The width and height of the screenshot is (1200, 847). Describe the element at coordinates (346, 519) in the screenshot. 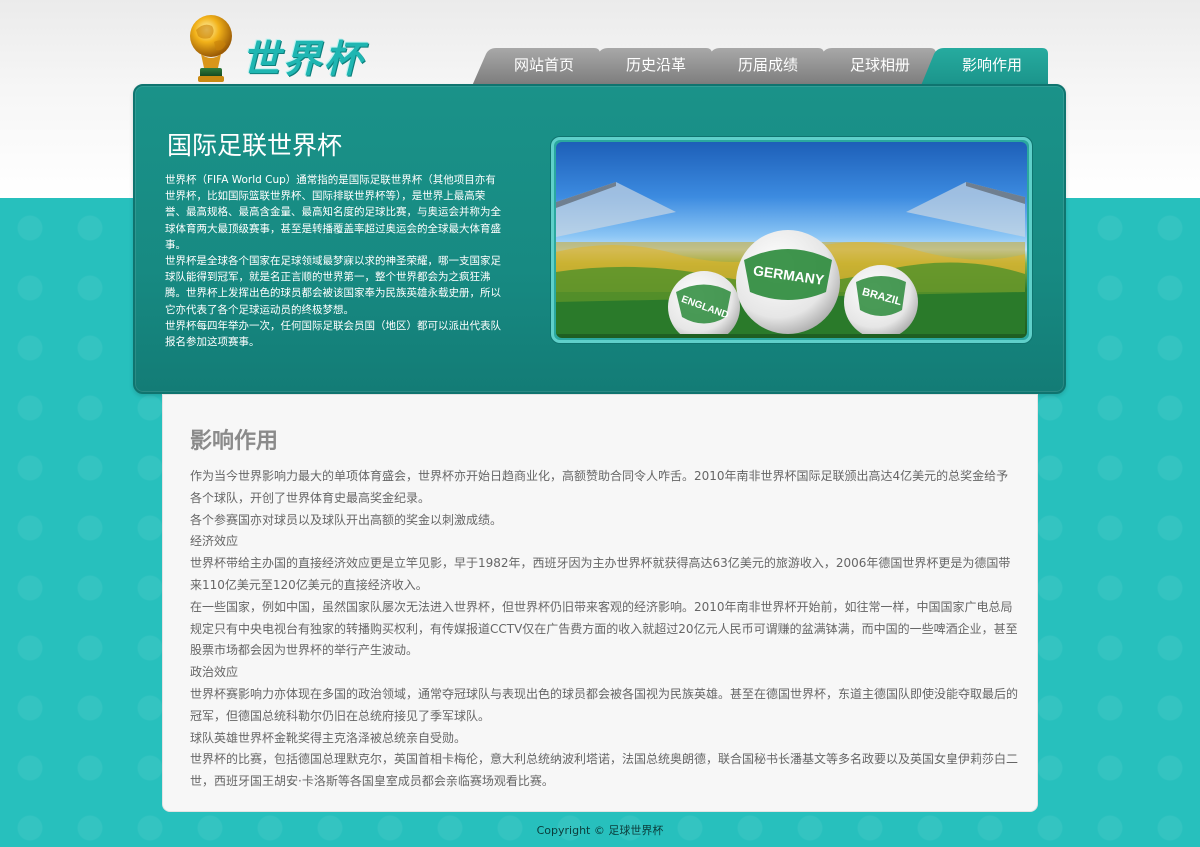

I see `content-paragraph: 各个参赛国亦对球员以及球队开出高额的奖金以刺激成绩。` at that location.